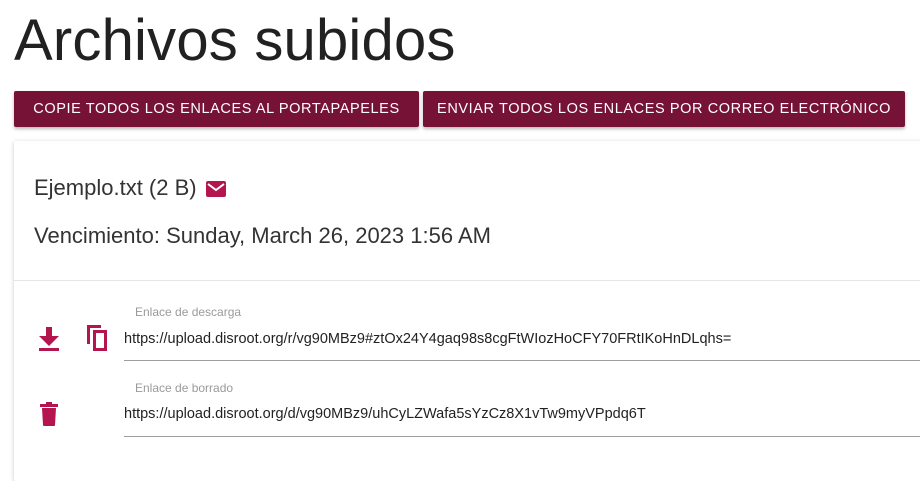  What do you see at coordinates (49, 339) in the screenshot?
I see `download-icon` at bounding box center [49, 339].